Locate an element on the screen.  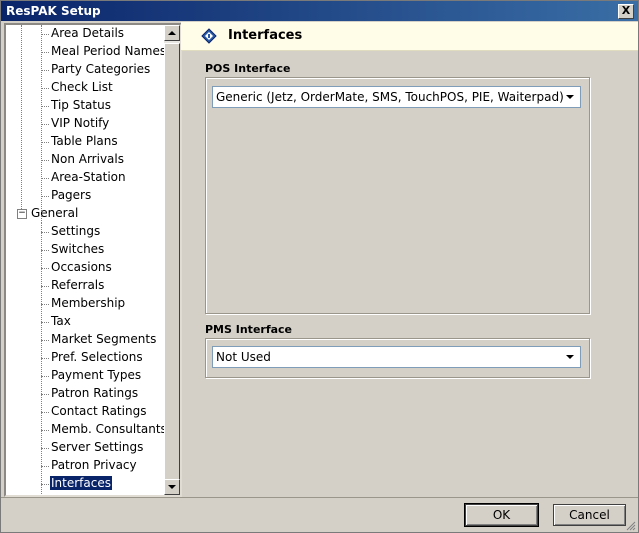
tree-item-label: Patron Privacy is located at coordinates (94, 465).